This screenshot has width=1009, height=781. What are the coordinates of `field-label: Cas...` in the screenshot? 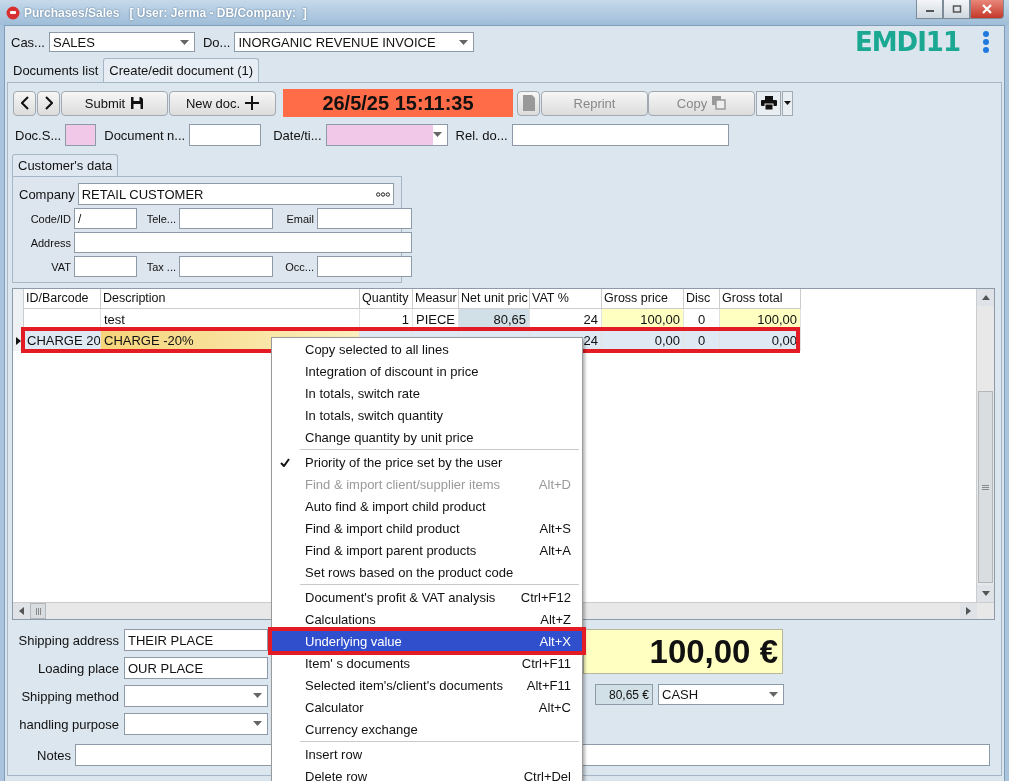 It's located at (28, 42).